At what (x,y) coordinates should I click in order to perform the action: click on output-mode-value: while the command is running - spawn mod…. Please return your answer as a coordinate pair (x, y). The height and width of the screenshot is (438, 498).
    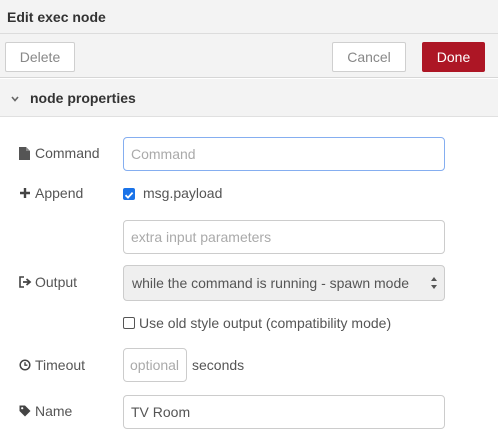
    Looking at the image, I should click on (271, 283).